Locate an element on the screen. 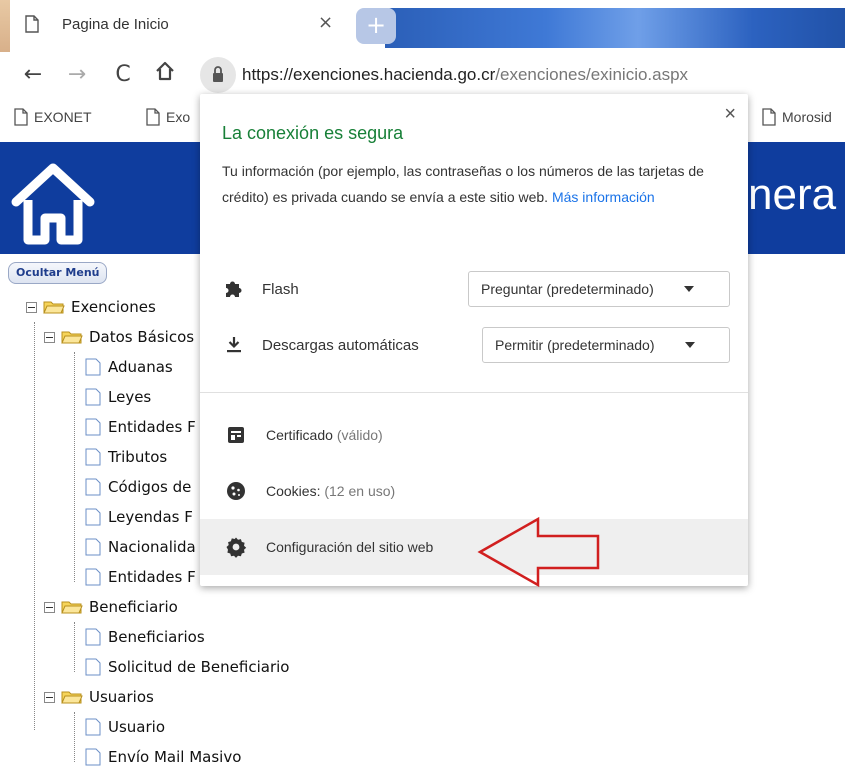  back-button: ← is located at coordinates (33, 75).